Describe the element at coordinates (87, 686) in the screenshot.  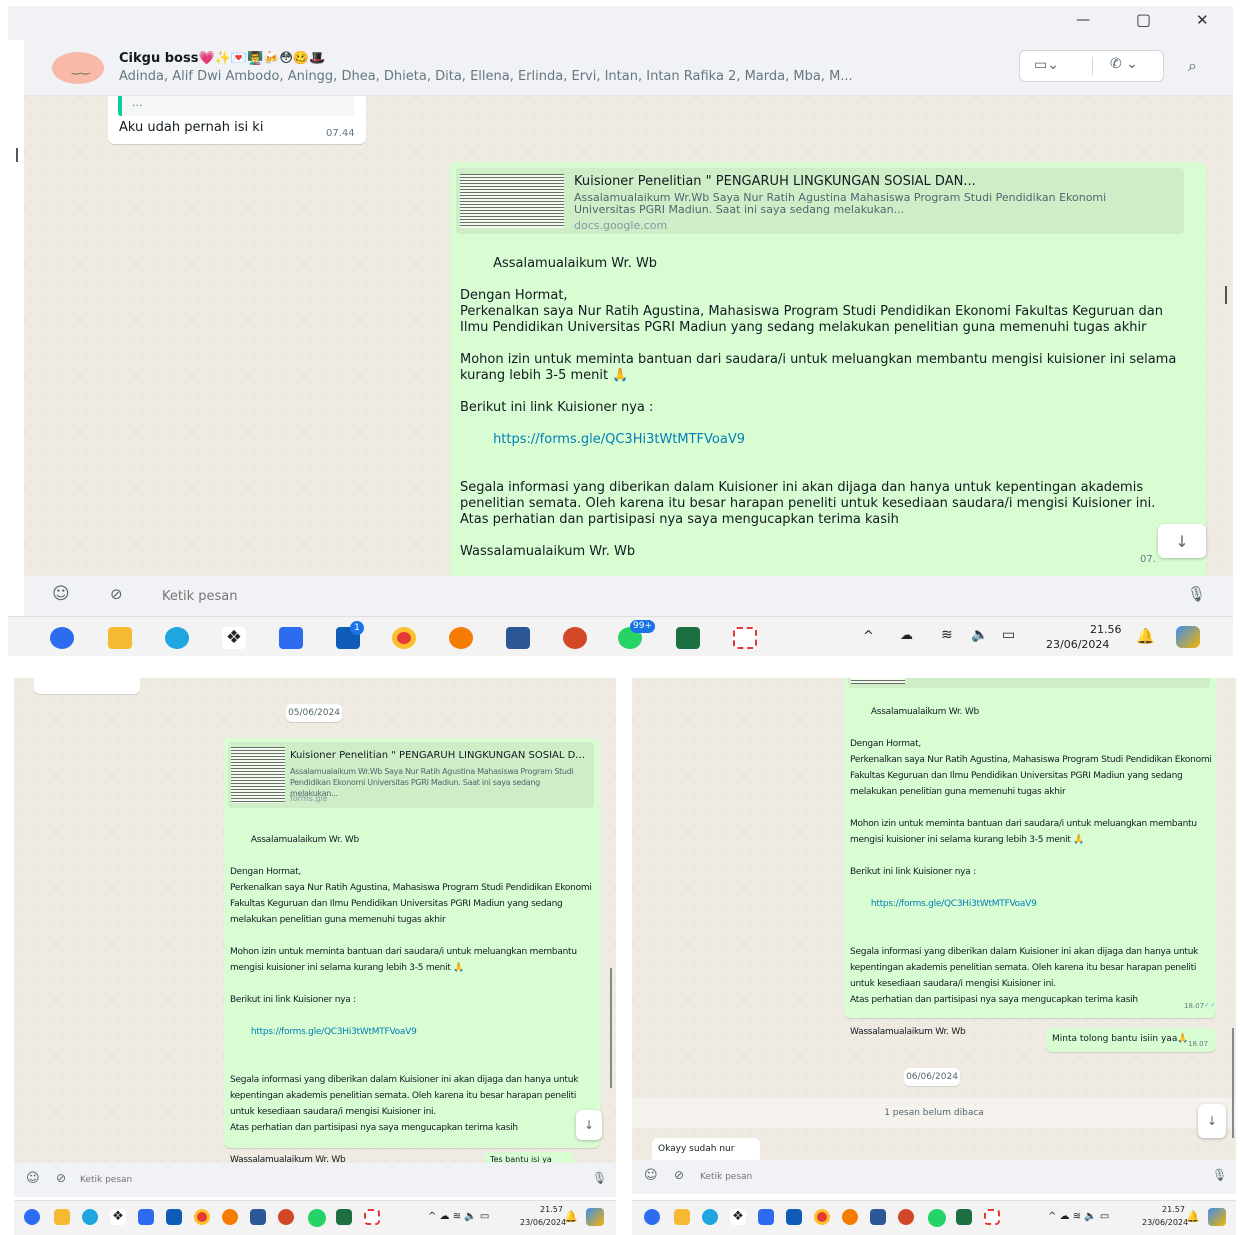
I see `incoming-message` at that location.